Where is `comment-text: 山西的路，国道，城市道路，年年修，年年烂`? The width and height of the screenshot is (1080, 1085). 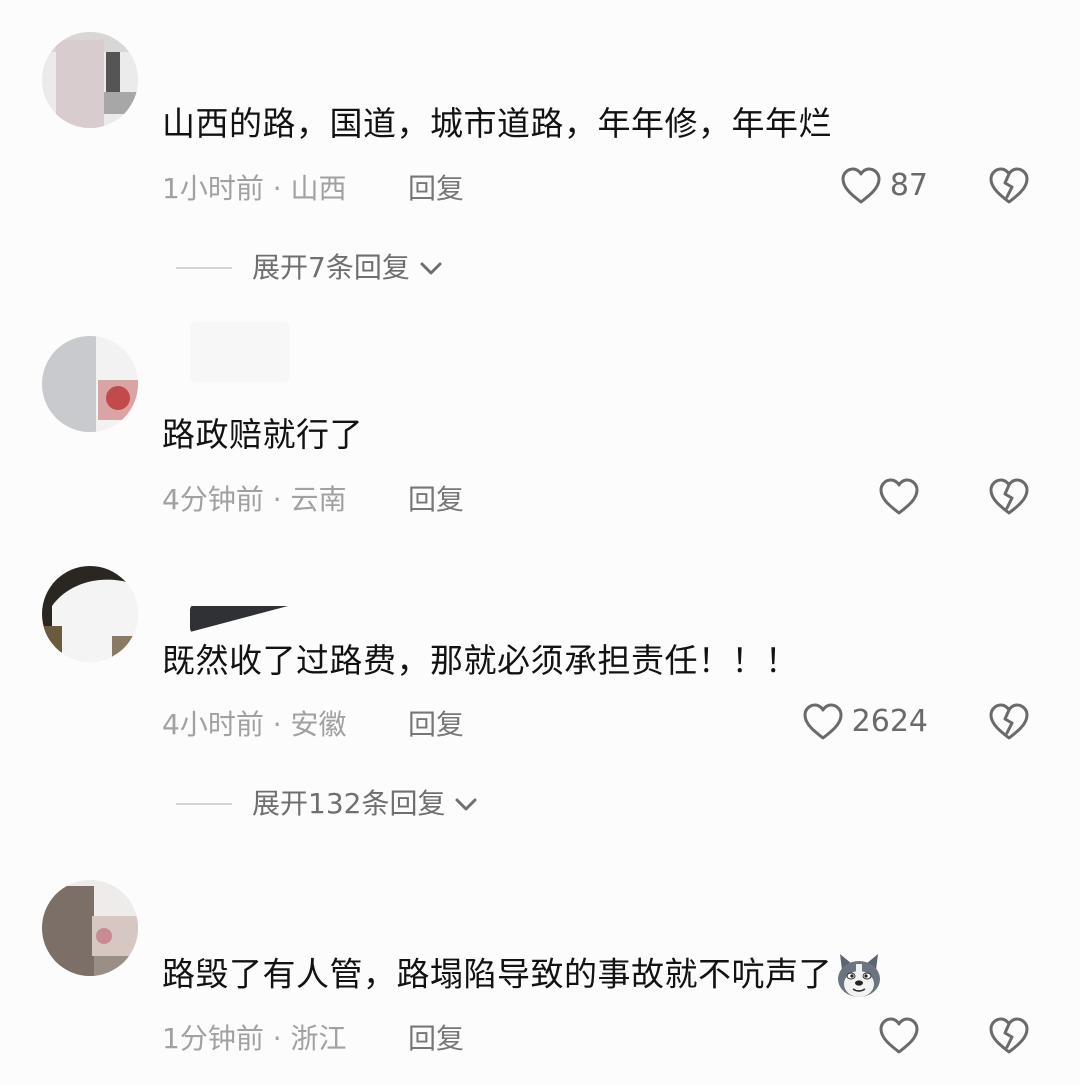
comment-text: 山西的路，国道，城市道路，年年修，年年烂 is located at coordinates (497, 123).